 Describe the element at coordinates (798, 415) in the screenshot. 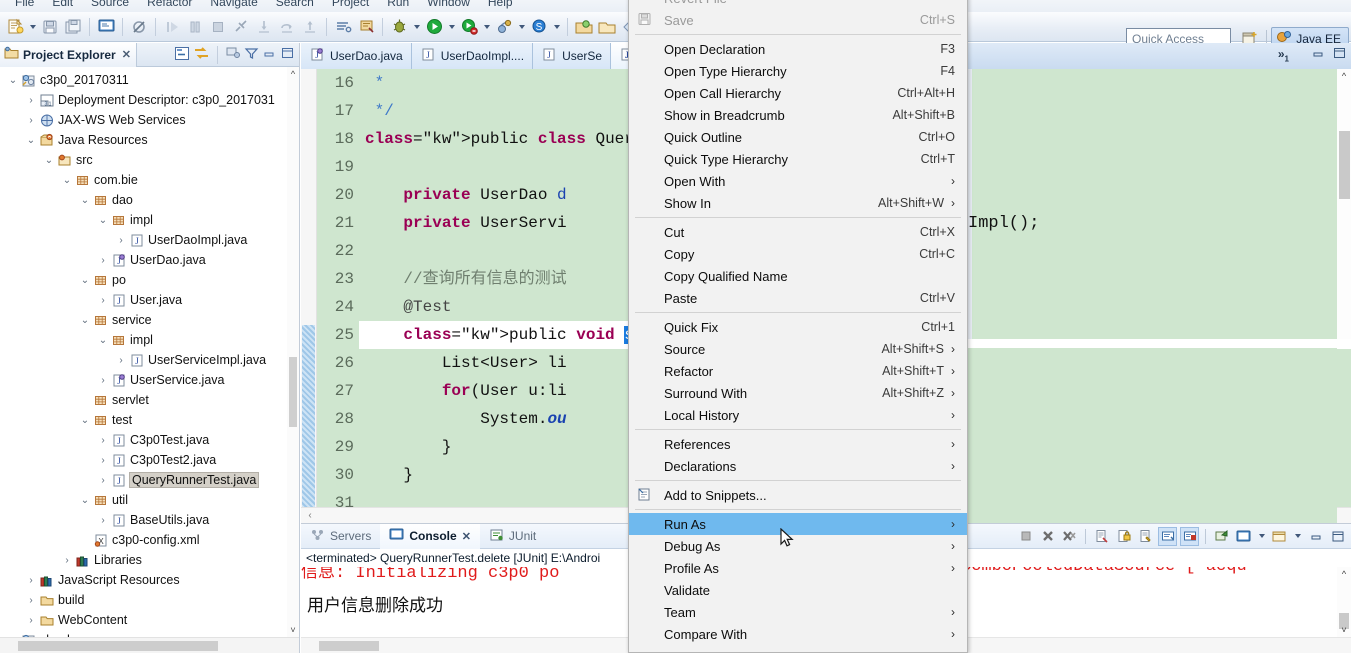

I see `menu-item-local-history: Local History ›` at that location.